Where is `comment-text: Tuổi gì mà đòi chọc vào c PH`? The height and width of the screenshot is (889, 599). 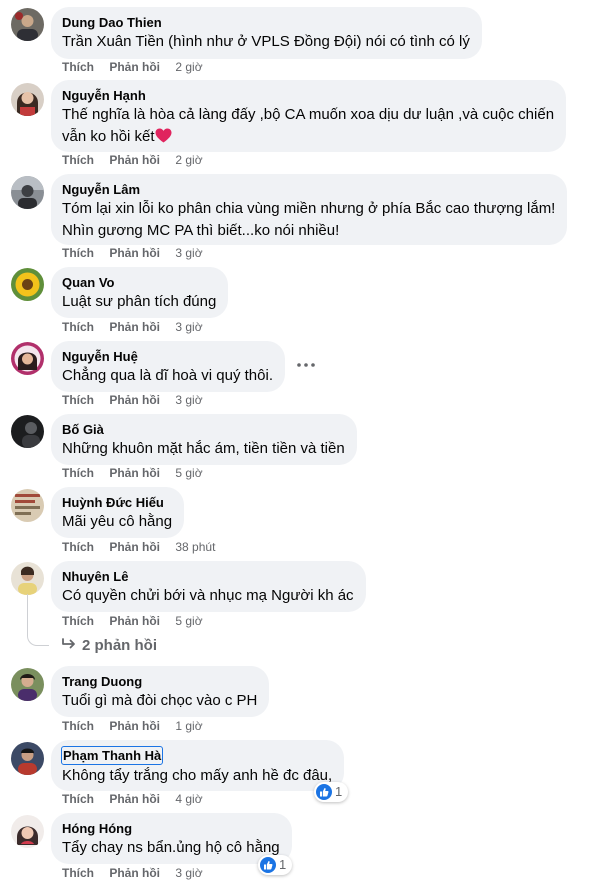 comment-text: Tuổi gì mà đòi chọc vào c PH is located at coordinates (160, 700).